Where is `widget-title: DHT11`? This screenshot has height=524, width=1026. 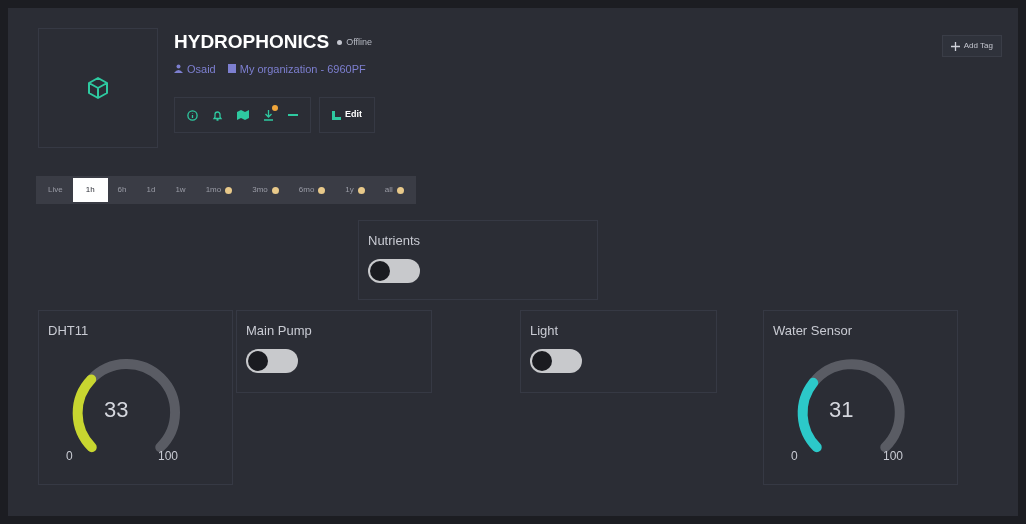 widget-title: DHT11 is located at coordinates (69, 331).